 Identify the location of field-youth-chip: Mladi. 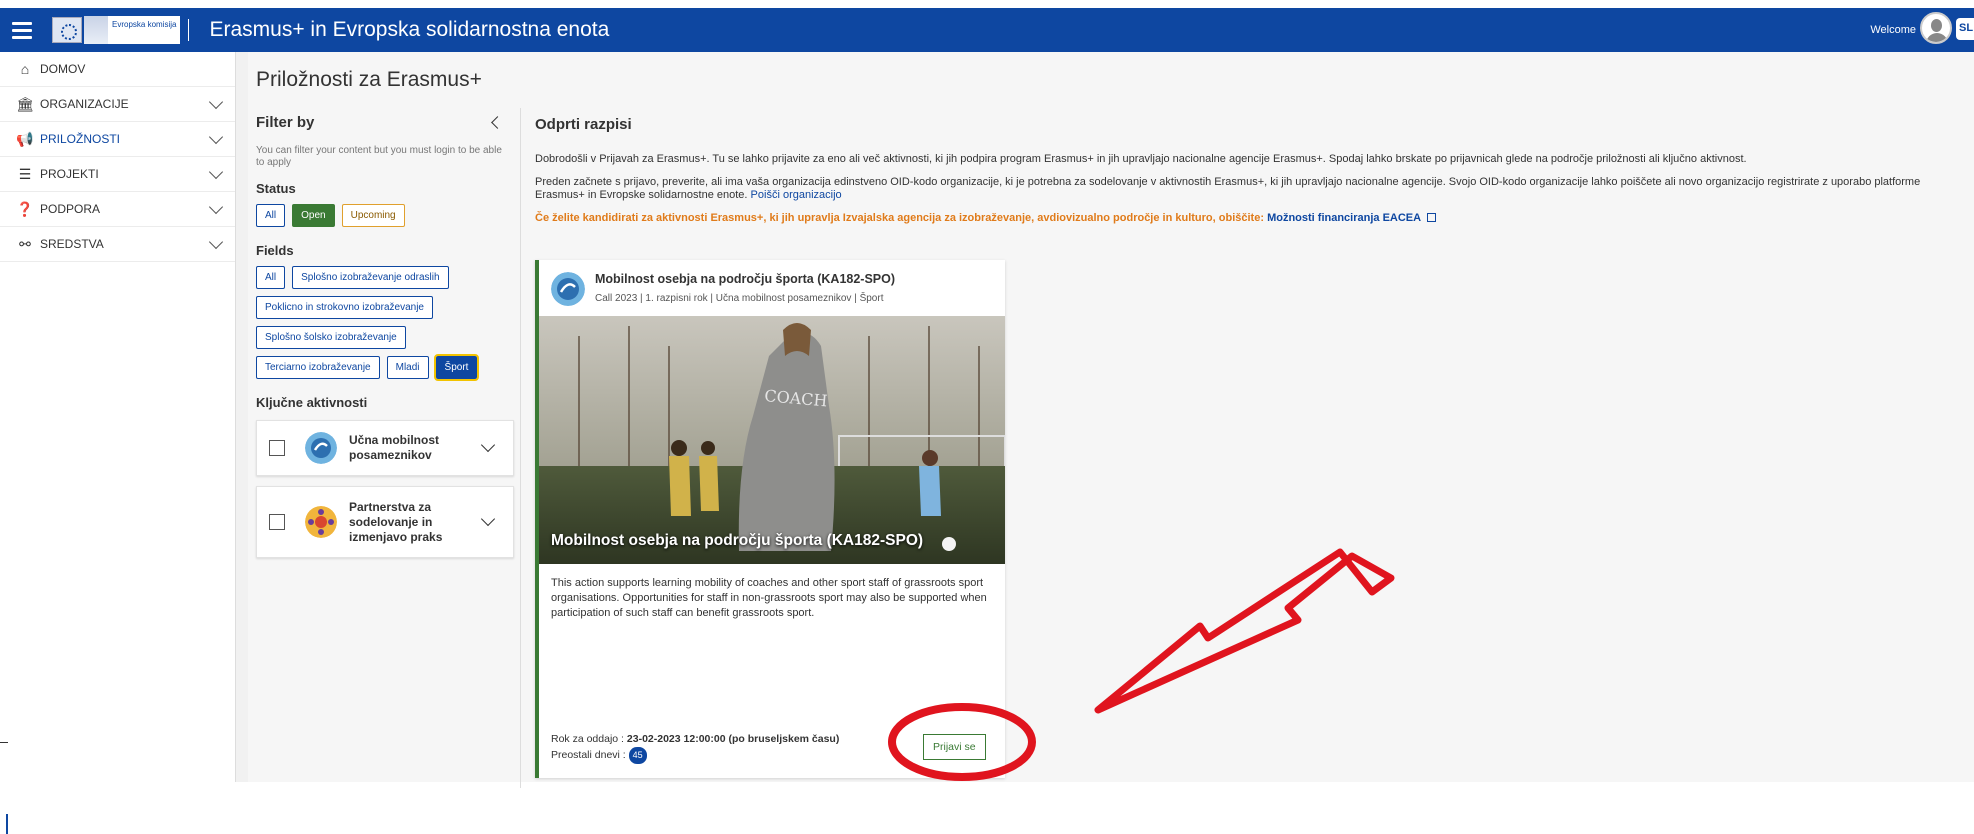
(407, 367).